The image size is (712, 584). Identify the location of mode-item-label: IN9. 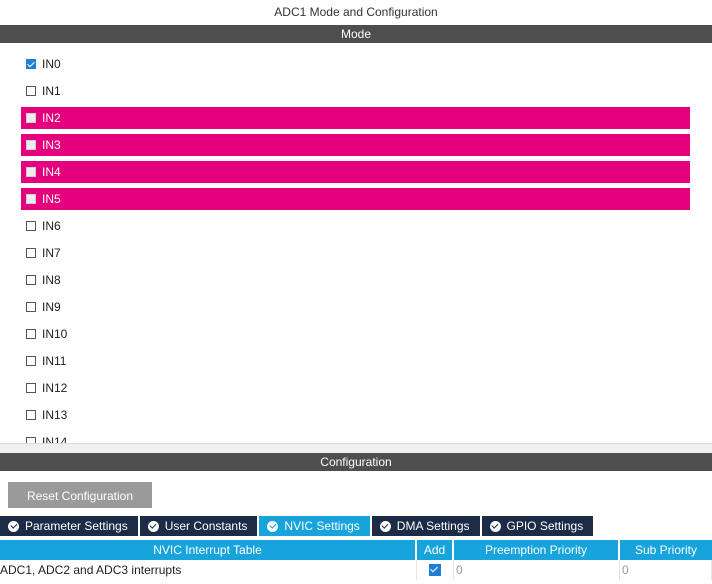
(51, 307).